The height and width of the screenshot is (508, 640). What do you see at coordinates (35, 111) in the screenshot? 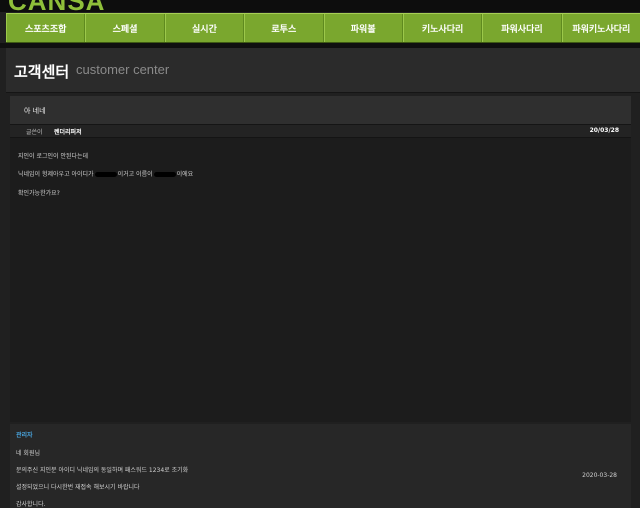
I see `post-title: 아 네네` at bounding box center [35, 111].